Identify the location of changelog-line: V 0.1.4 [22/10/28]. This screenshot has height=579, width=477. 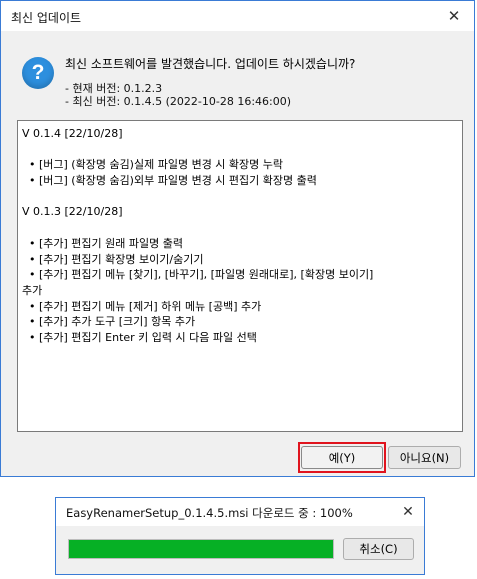
(72, 133).